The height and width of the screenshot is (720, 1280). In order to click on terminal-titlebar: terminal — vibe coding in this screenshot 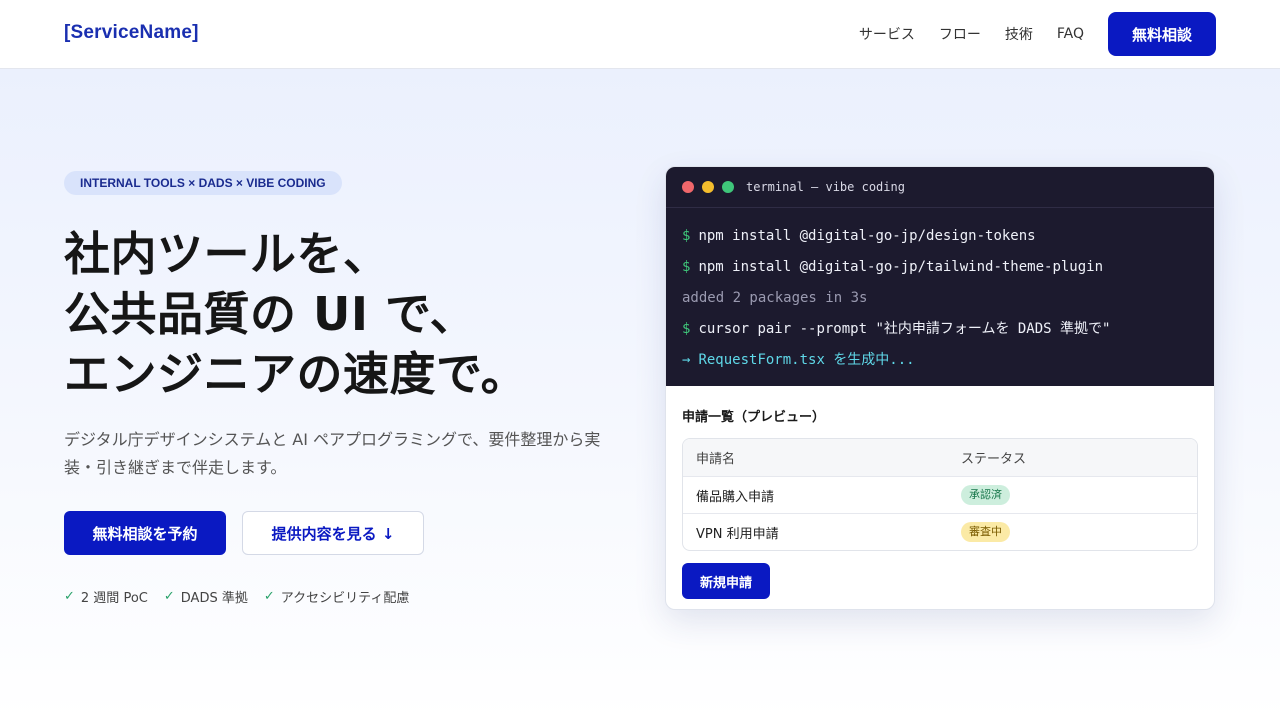, I will do `click(940, 187)`.